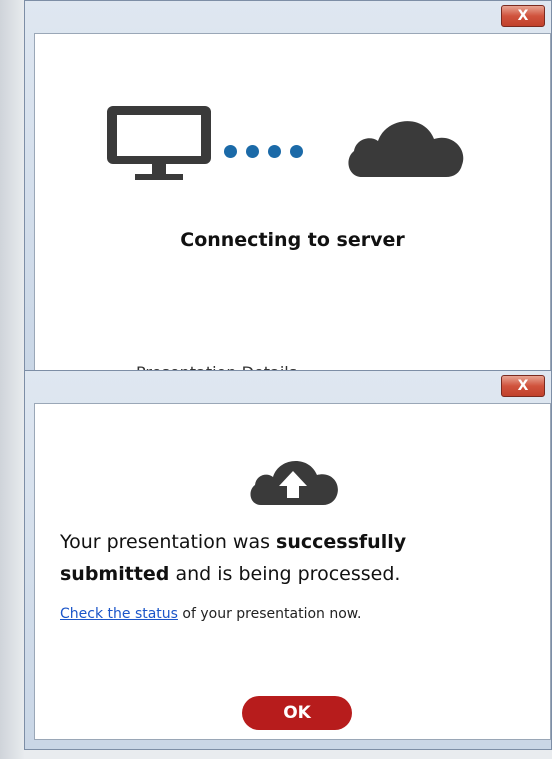  What do you see at coordinates (297, 713) in the screenshot?
I see `ok-button: OK` at bounding box center [297, 713].